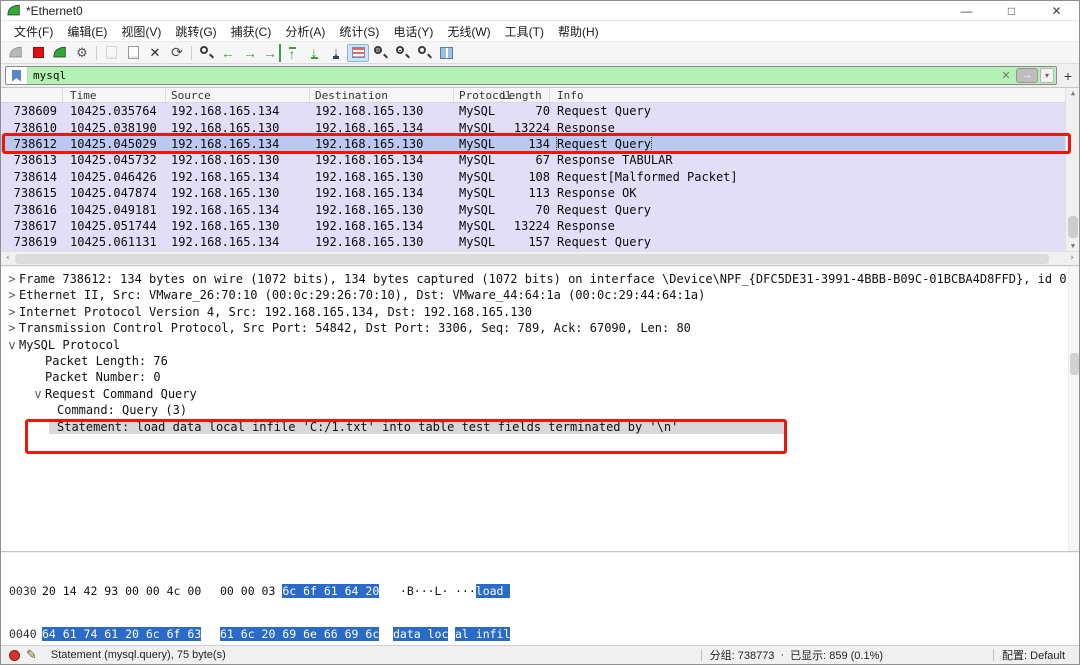 This screenshot has width=1080, height=665. I want to click on detail-line-mysql: v MySQL Protocol, so click(540, 345).